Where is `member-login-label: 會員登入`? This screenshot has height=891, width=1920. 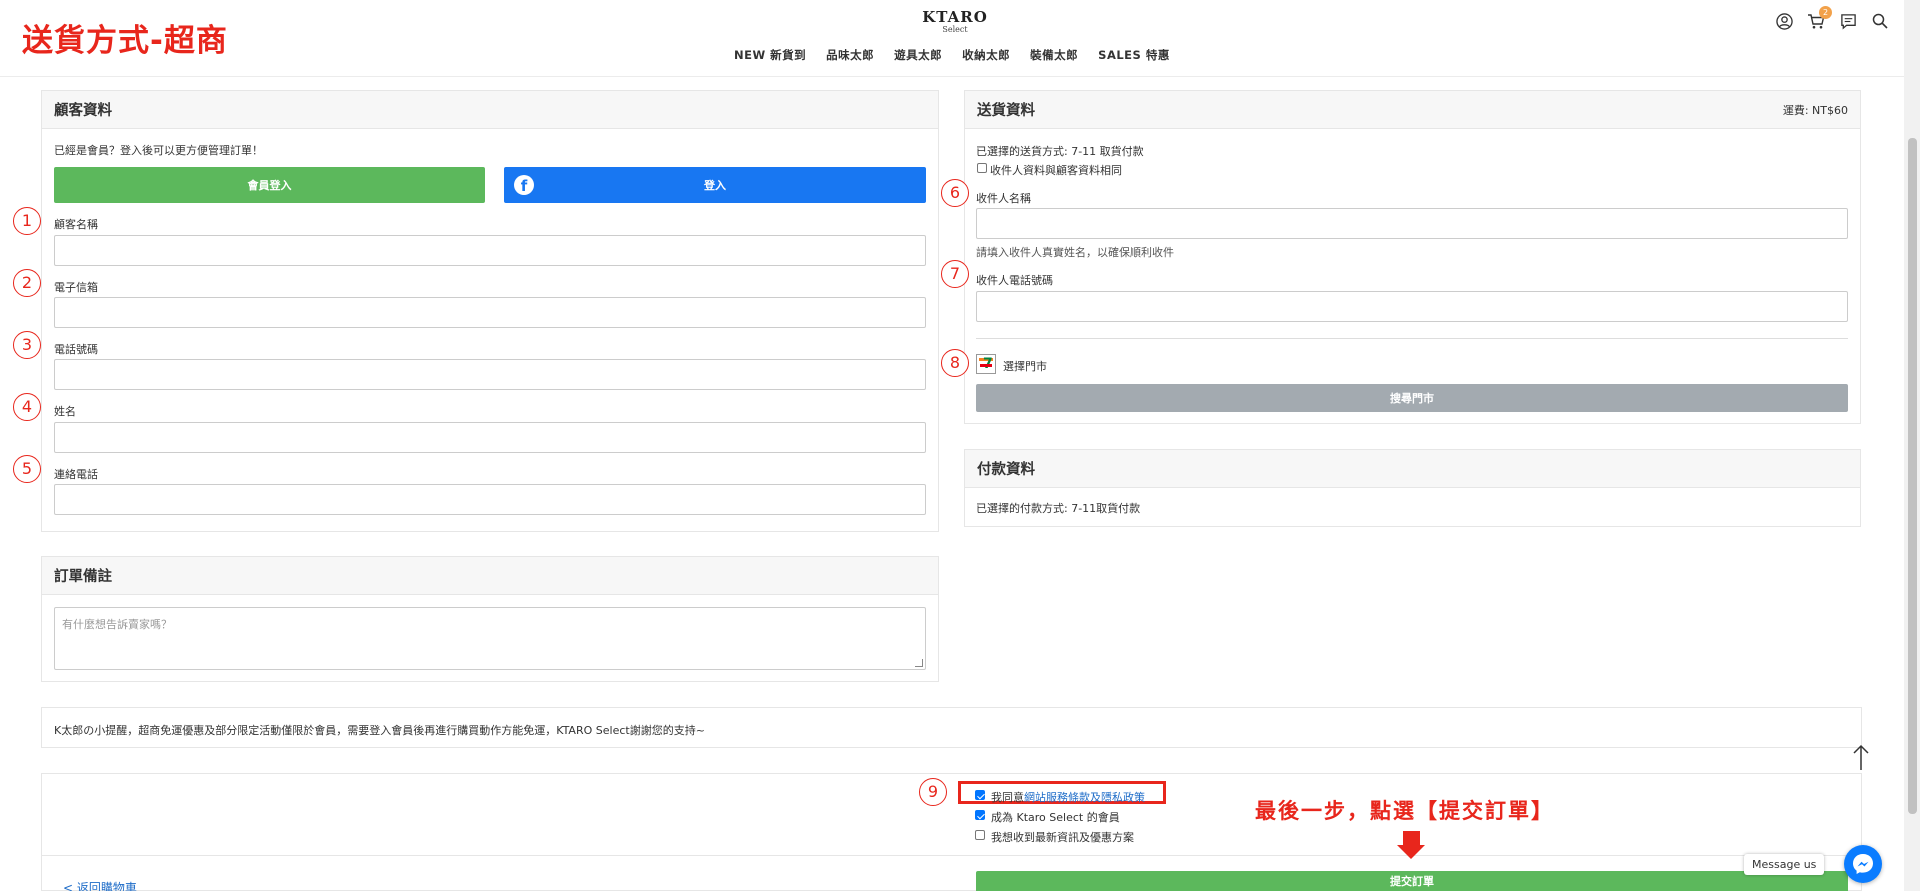
member-login-label: 會員登入 is located at coordinates (269, 185).